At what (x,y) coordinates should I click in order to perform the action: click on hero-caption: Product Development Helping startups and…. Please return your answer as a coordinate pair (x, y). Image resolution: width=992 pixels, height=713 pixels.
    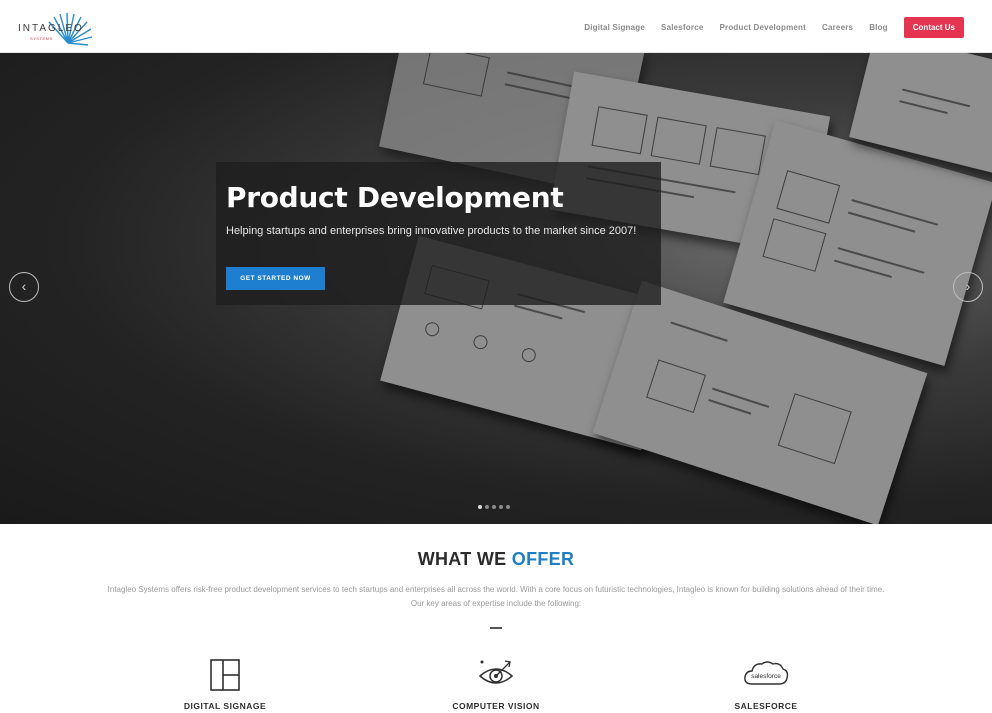
    Looking at the image, I should click on (438, 233).